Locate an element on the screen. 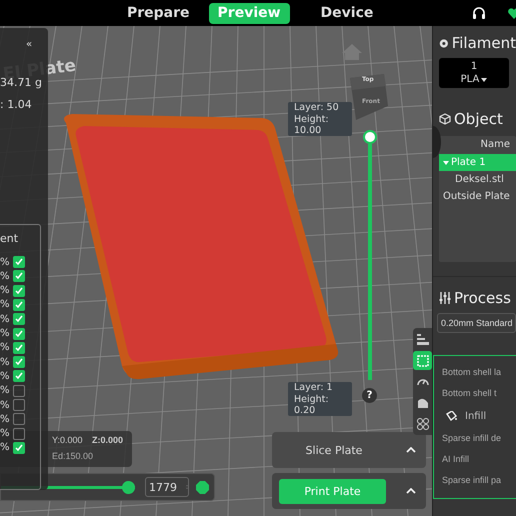 This screenshot has width=516, height=516. column-header: ent is located at coordinates (9, 238).